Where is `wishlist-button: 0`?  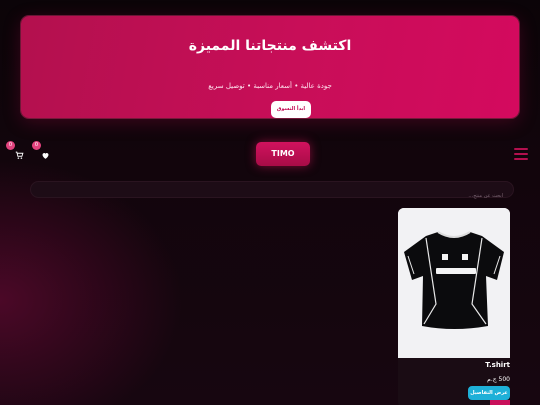 wishlist-button: 0 is located at coordinates (43, 152).